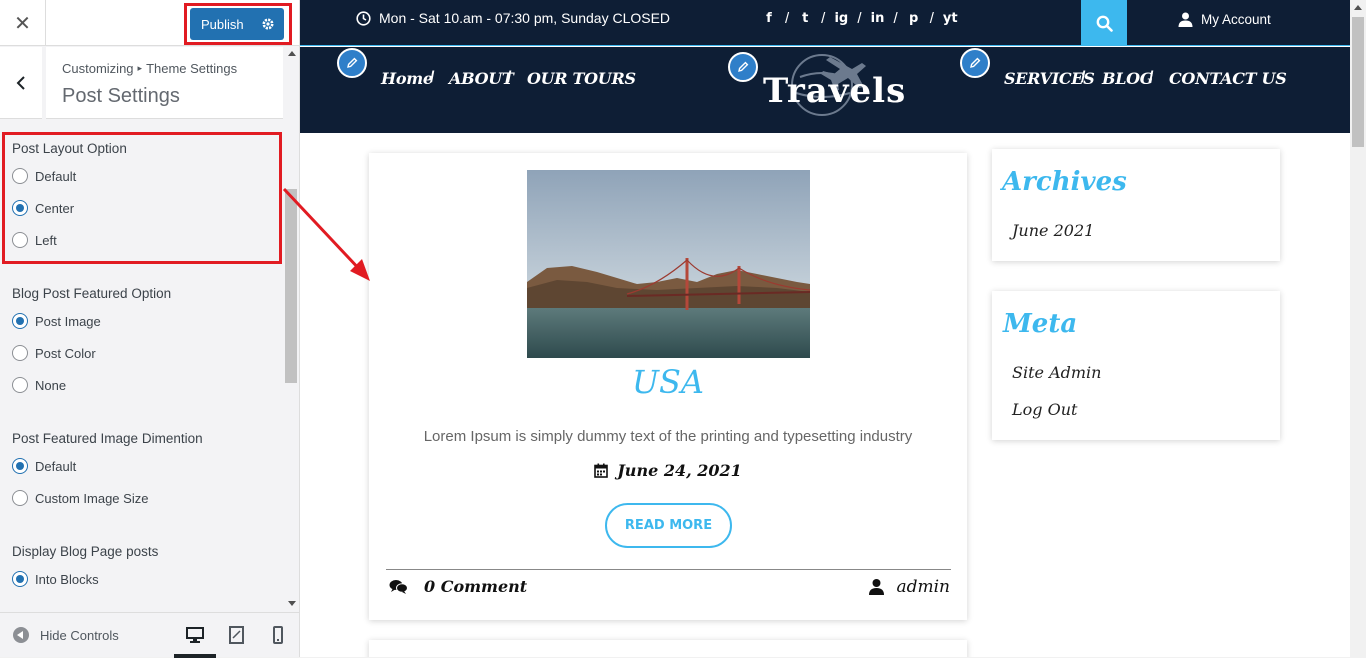 This screenshot has height=658, width=1366. What do you see at coordinates (195, 635) in the screenshot?
I see `desktop-preview-icon` at bounding box center [195, 635].